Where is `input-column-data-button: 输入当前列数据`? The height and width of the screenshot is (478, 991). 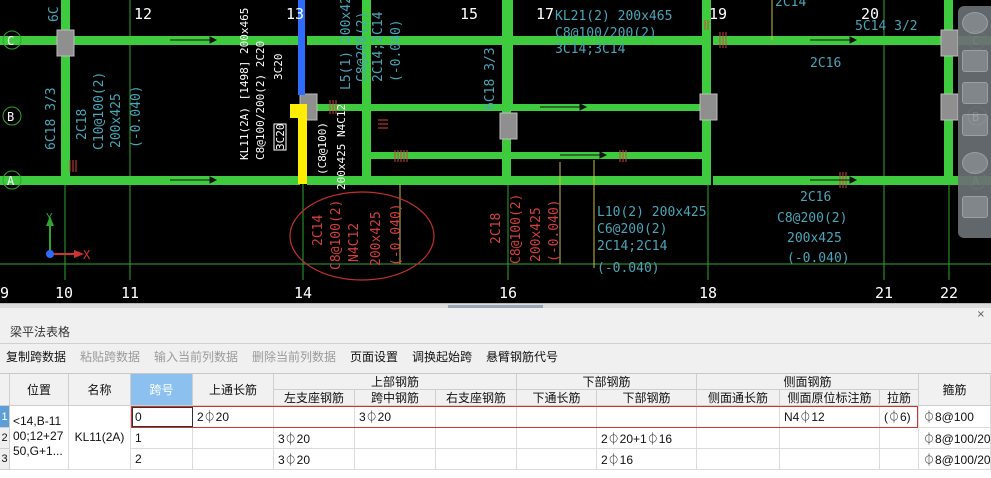 input-column-data-button: 输入当前列数据 is located at coordinates (196, 356).